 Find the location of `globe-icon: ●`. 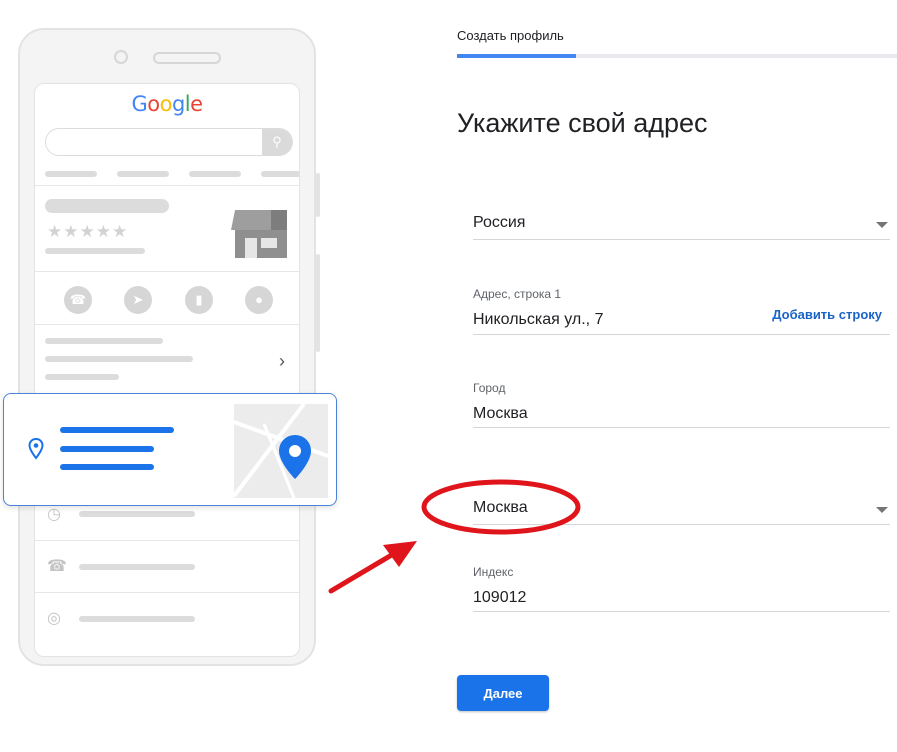

globe-icon: ● is located at coordinates (259, 300).